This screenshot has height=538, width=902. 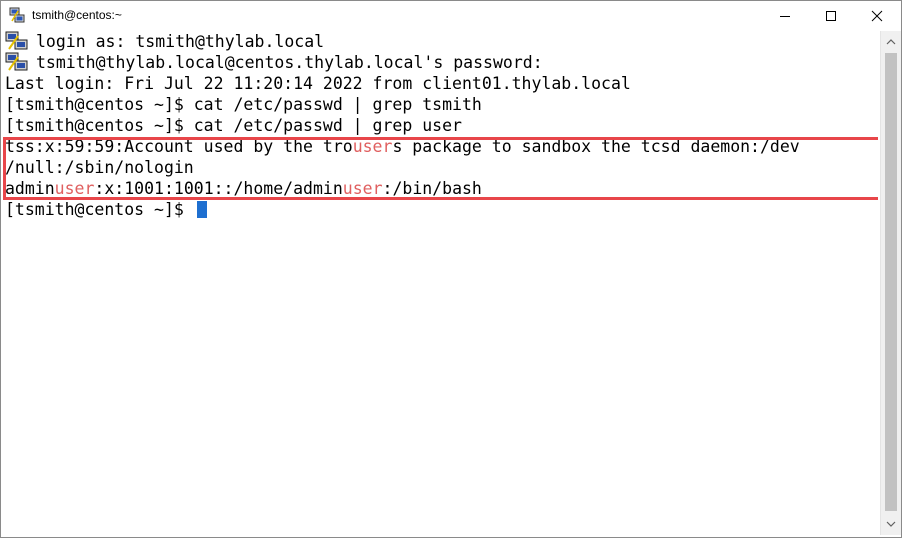 I want to click on chevron-down-icon, so click(x=891, y=524).